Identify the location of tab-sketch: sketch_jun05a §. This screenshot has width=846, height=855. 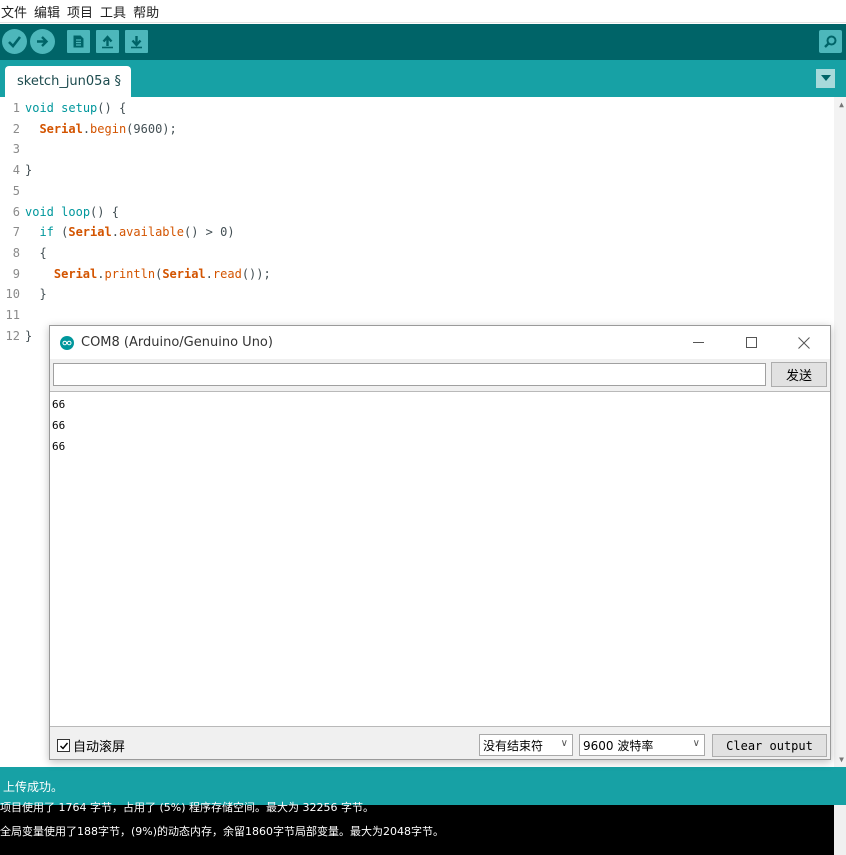
(68, 81).